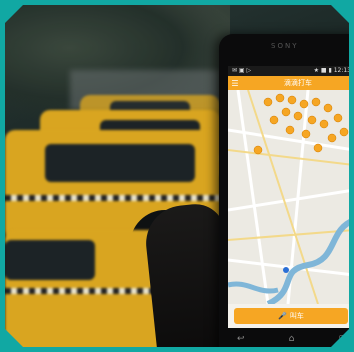 The width and height of the screenshot is (354, 352). Describe the element at coordinates (282, 316) in the screenshot. I see `mic-icon: 🎤` at that location.